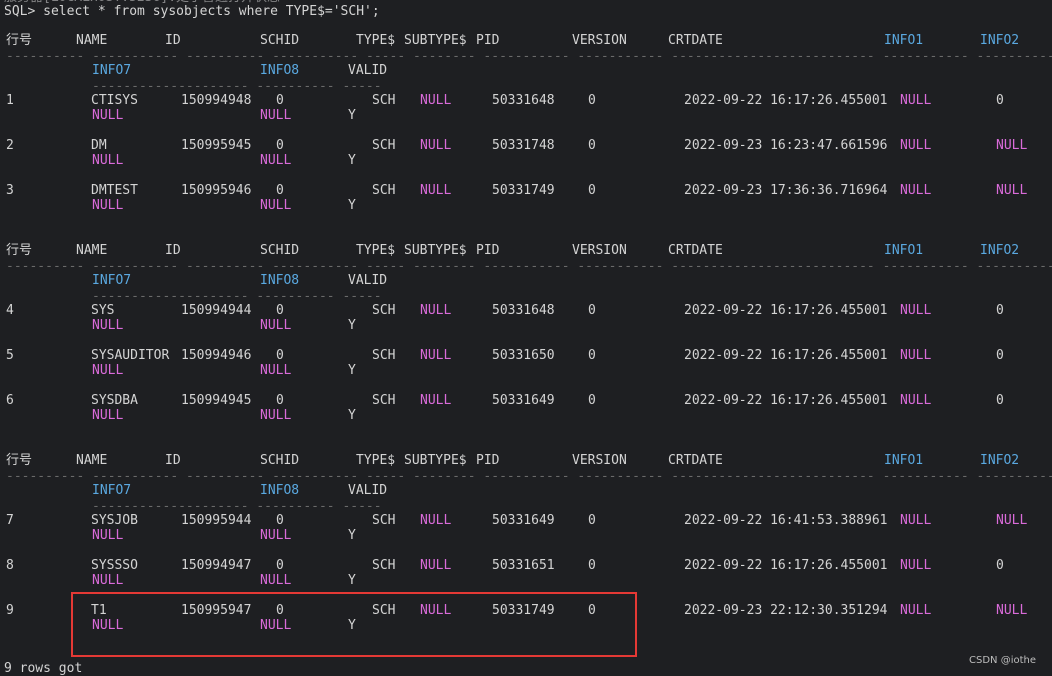 Image resolution: width=1052 pixels, height=676 pixels. I want to click on result-cell-no: 9, so click(10, 610).